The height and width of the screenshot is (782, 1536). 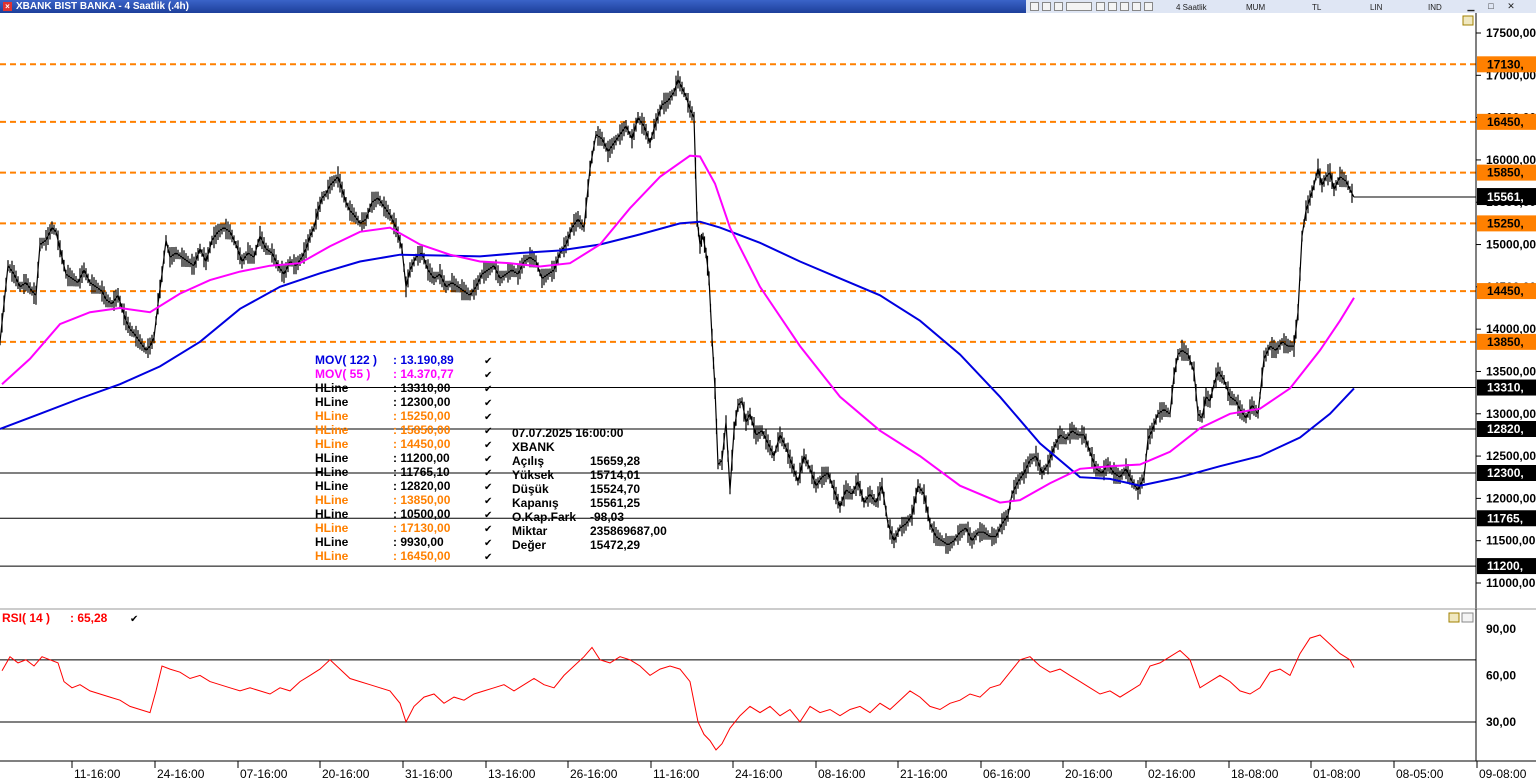 What do you see at coordinates (422, 486) in the screenshot?
I see `legend-value: : 12820,00` at bounding box center [422, 486].